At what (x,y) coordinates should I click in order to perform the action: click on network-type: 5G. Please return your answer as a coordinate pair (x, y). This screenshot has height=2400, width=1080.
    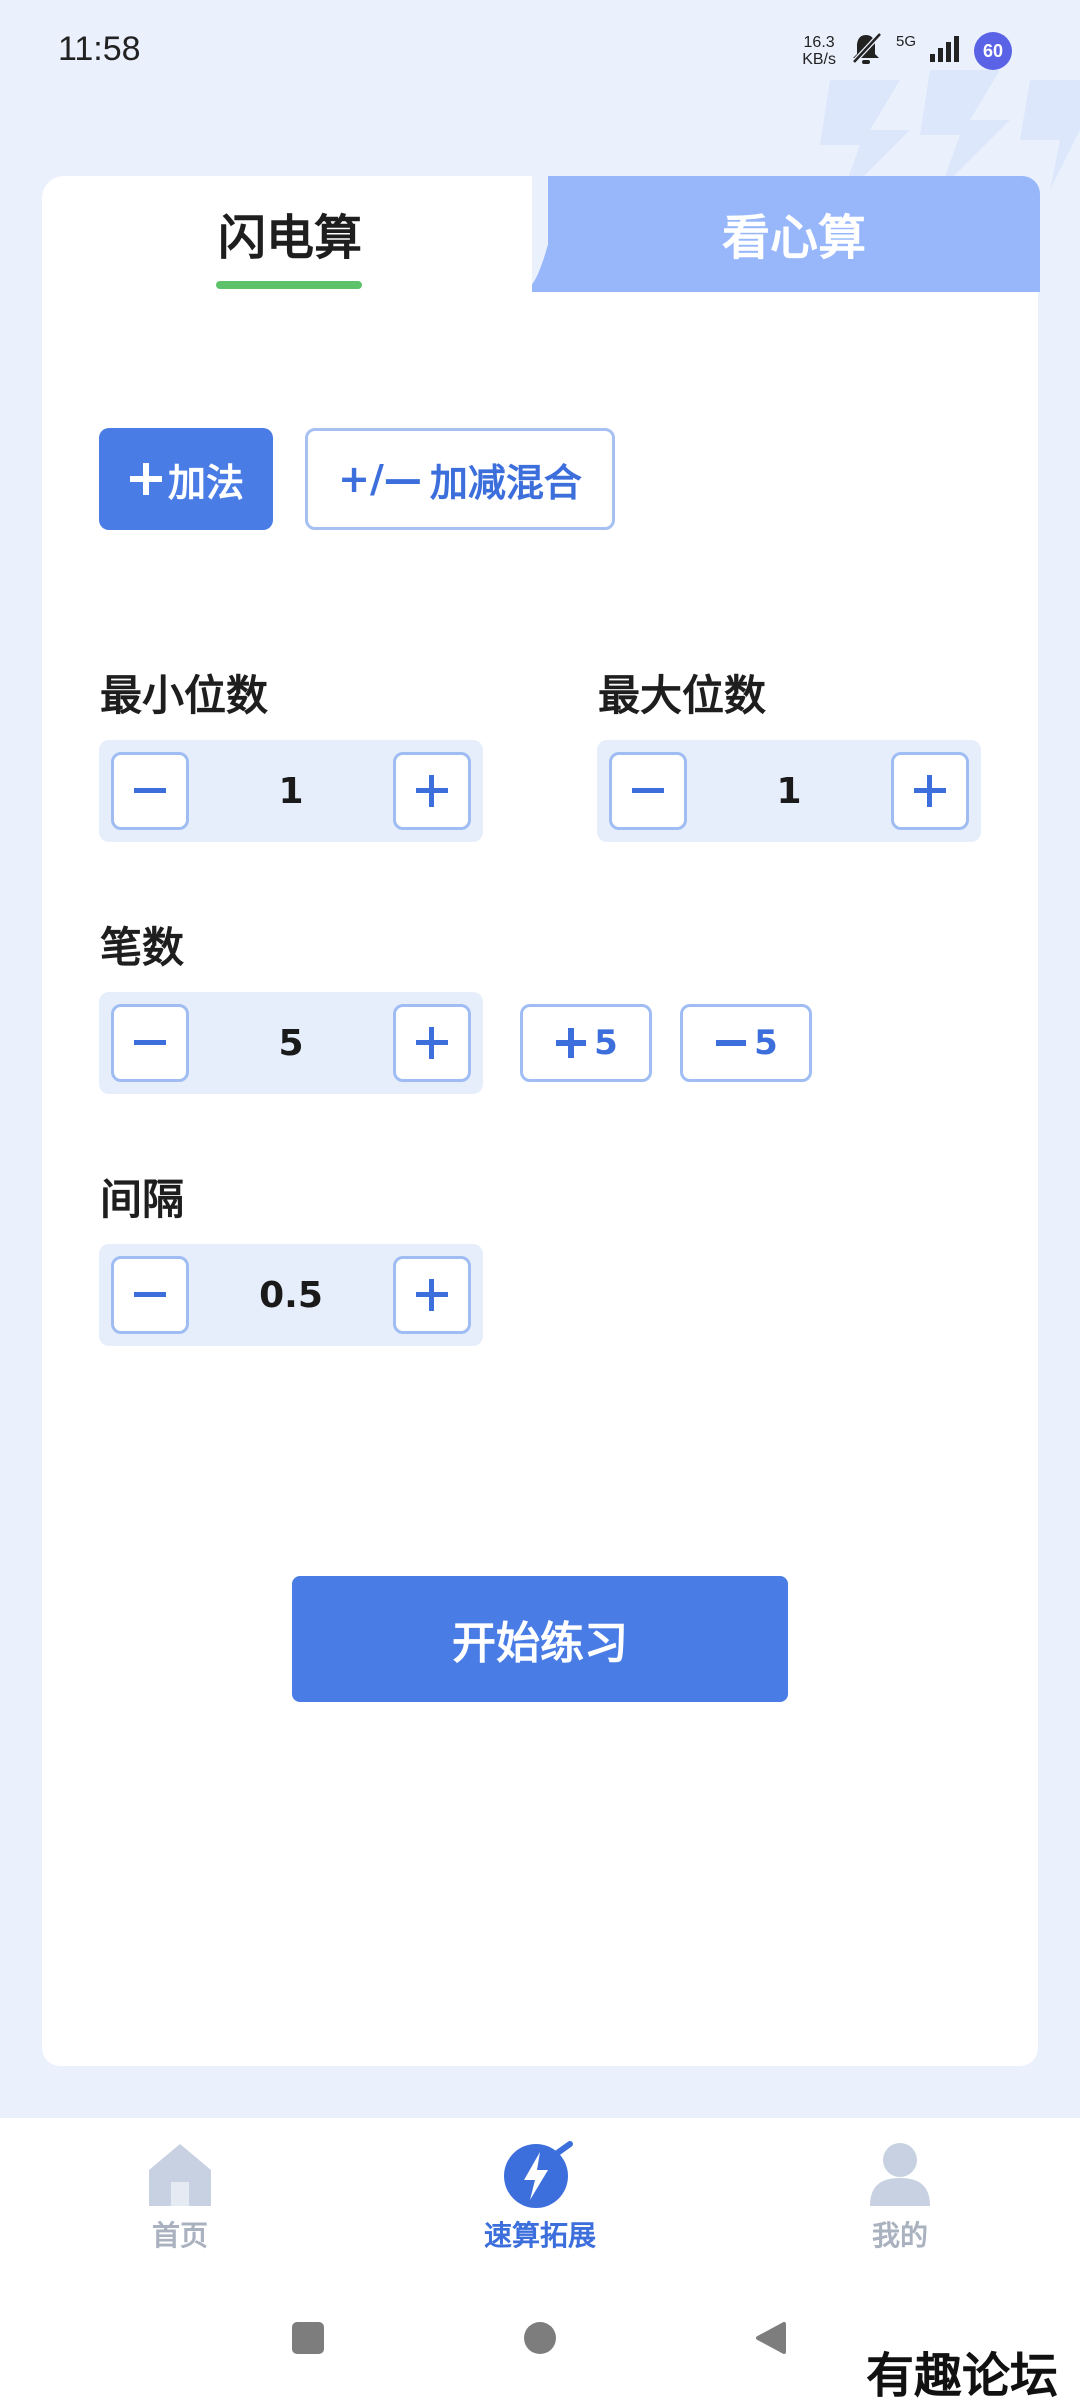
    Looking at the image, I should click on (905, 41).